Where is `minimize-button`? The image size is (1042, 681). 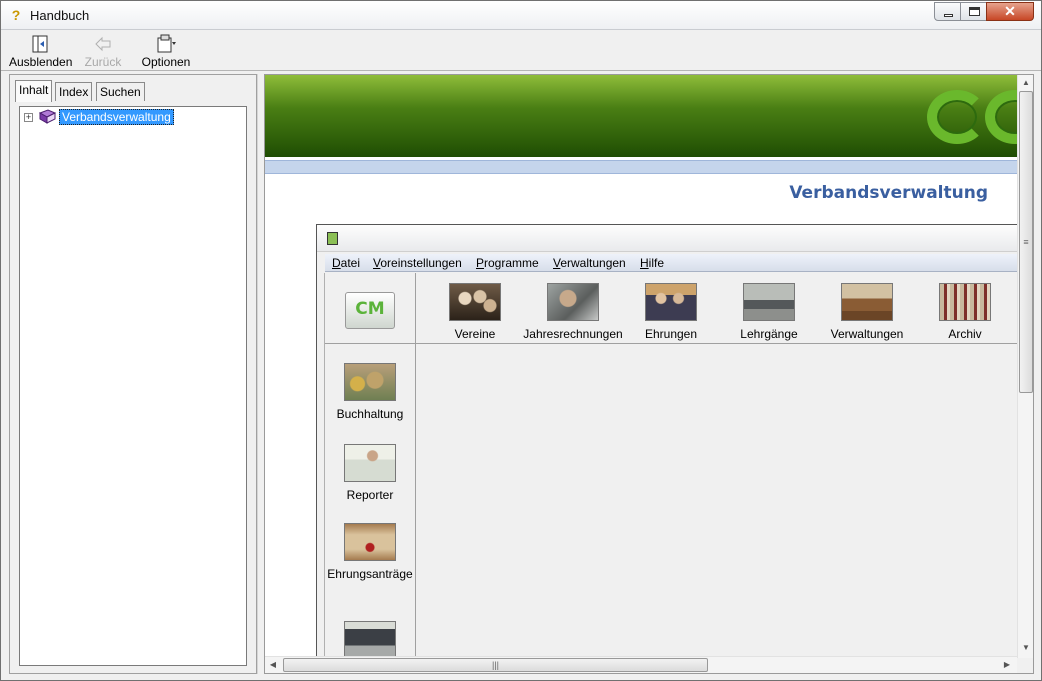 minimize-button is located at coordinates (947, 11).